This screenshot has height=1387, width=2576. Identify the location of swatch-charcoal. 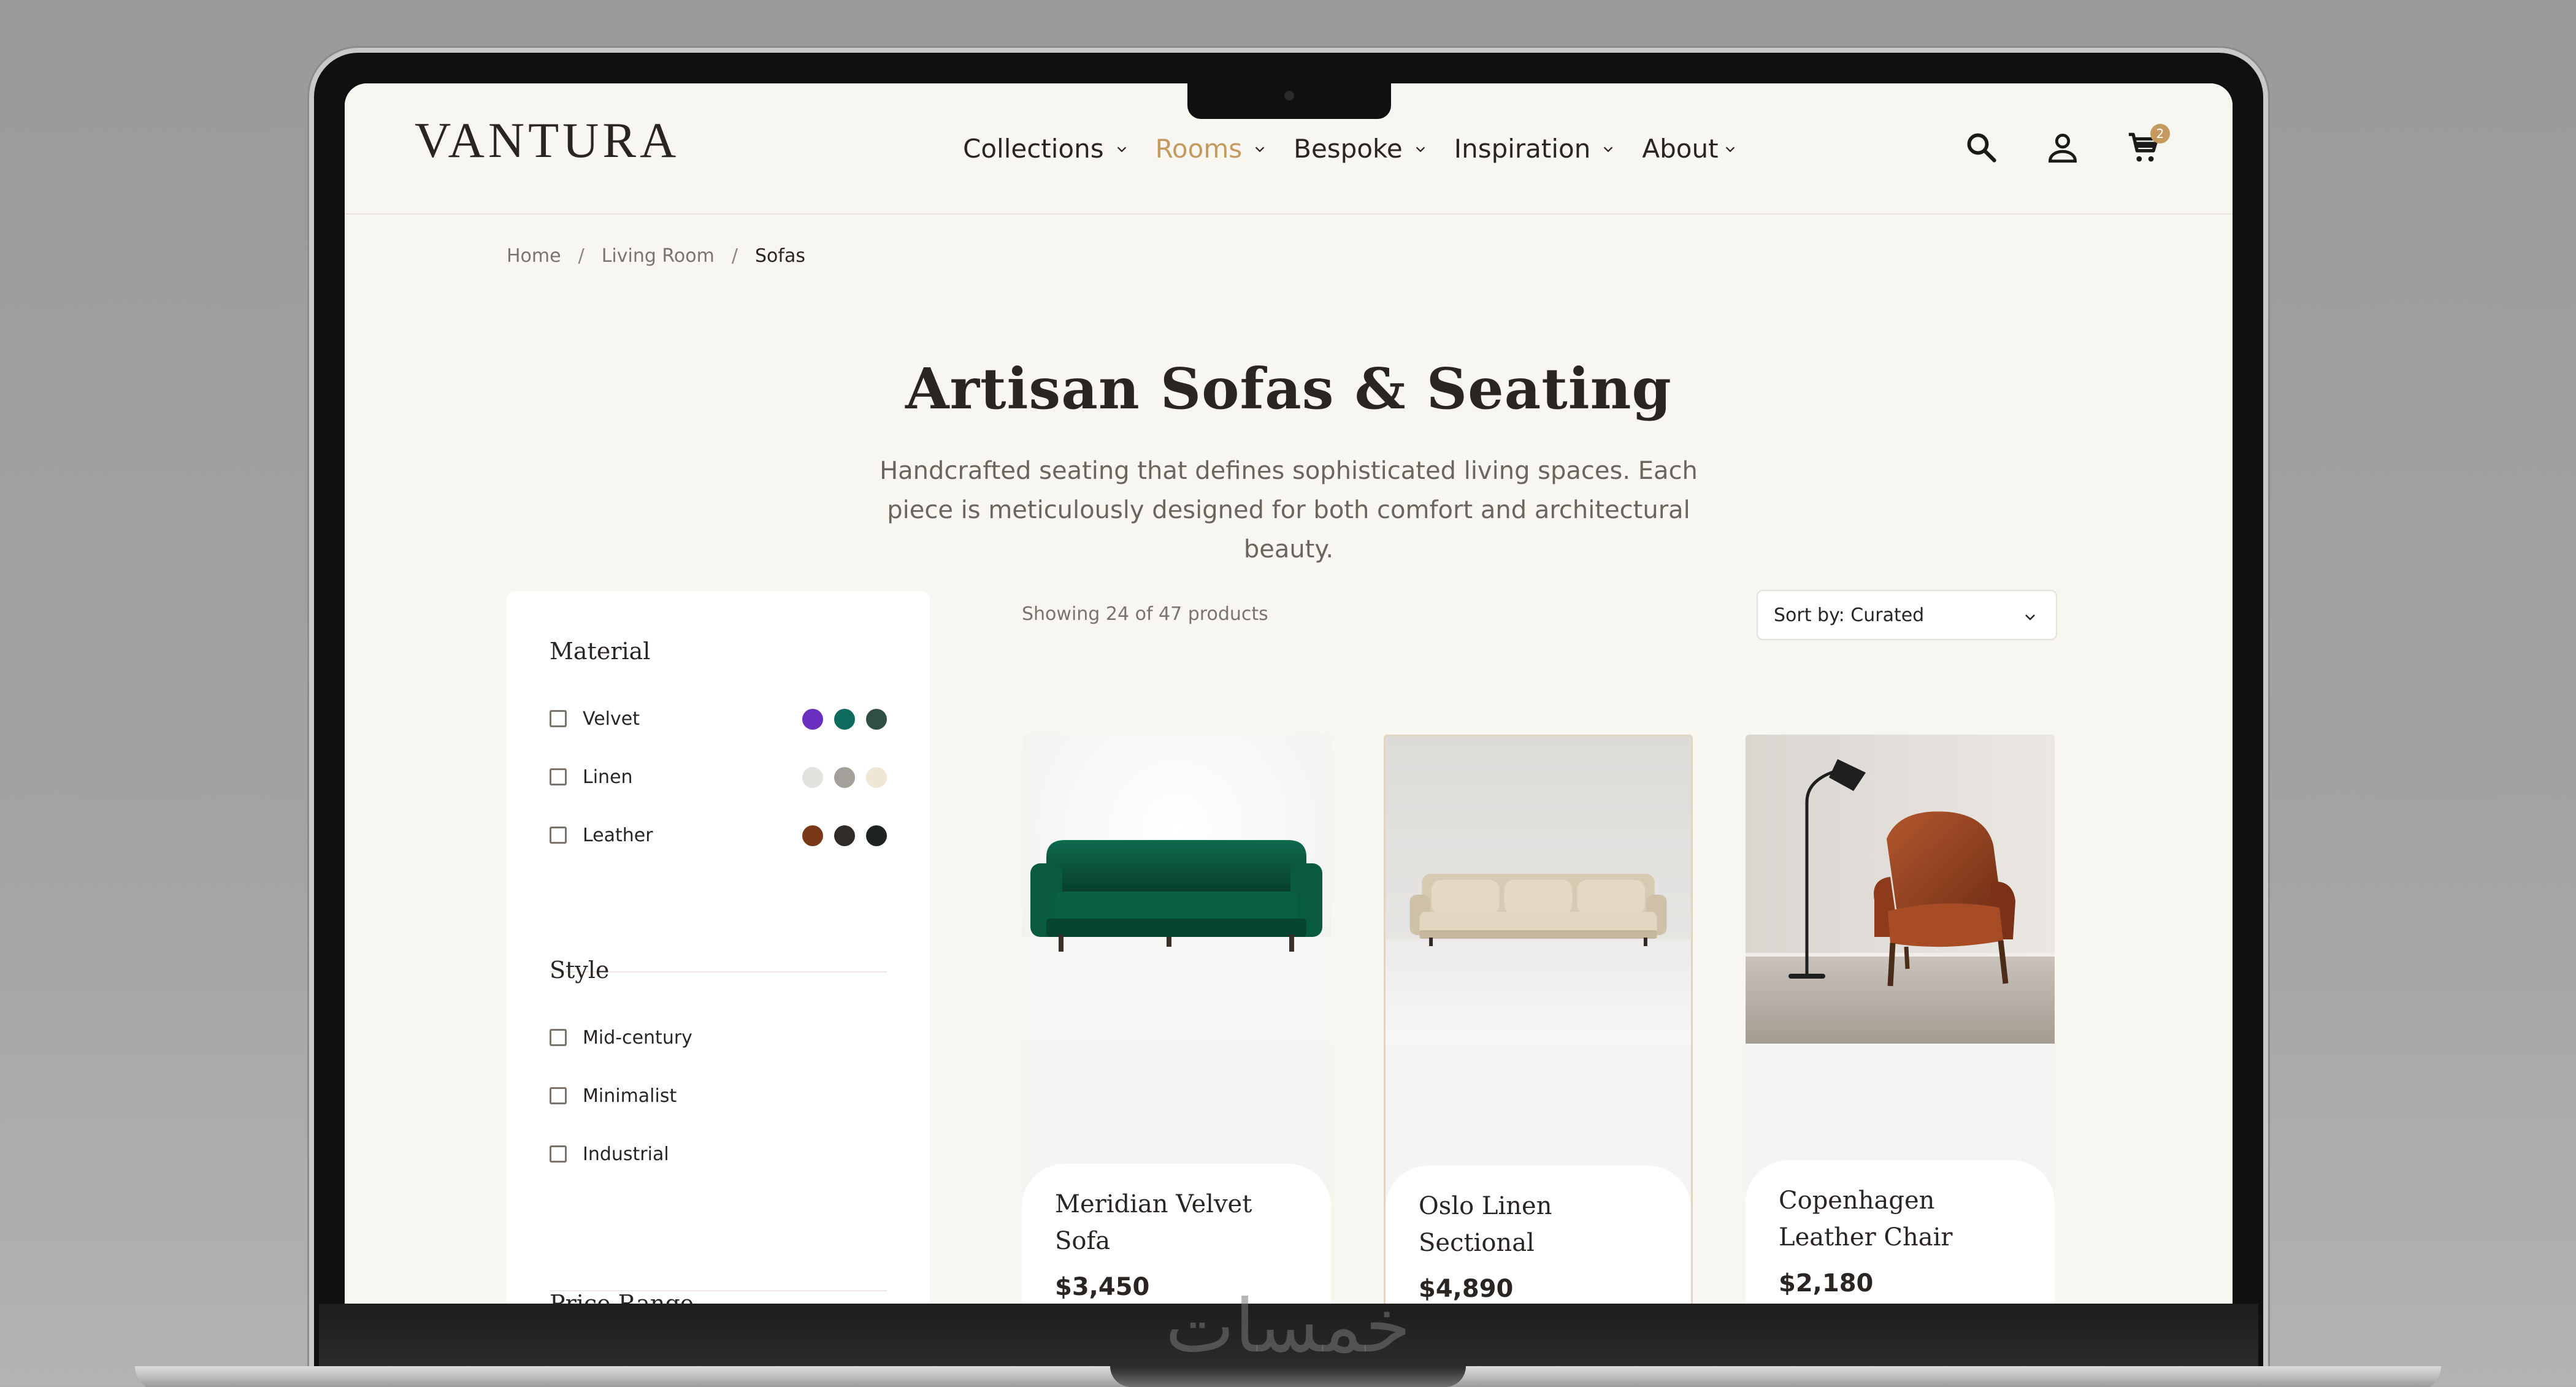
(844, 835).